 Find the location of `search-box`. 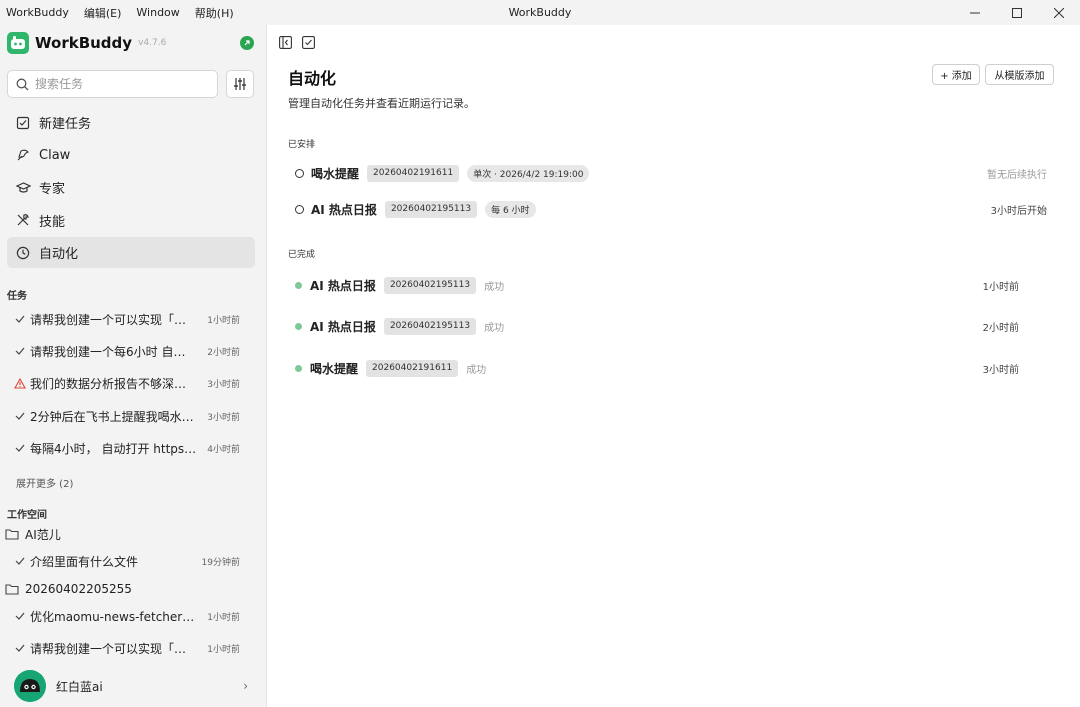

search-box is located at coordinates (112, 84).